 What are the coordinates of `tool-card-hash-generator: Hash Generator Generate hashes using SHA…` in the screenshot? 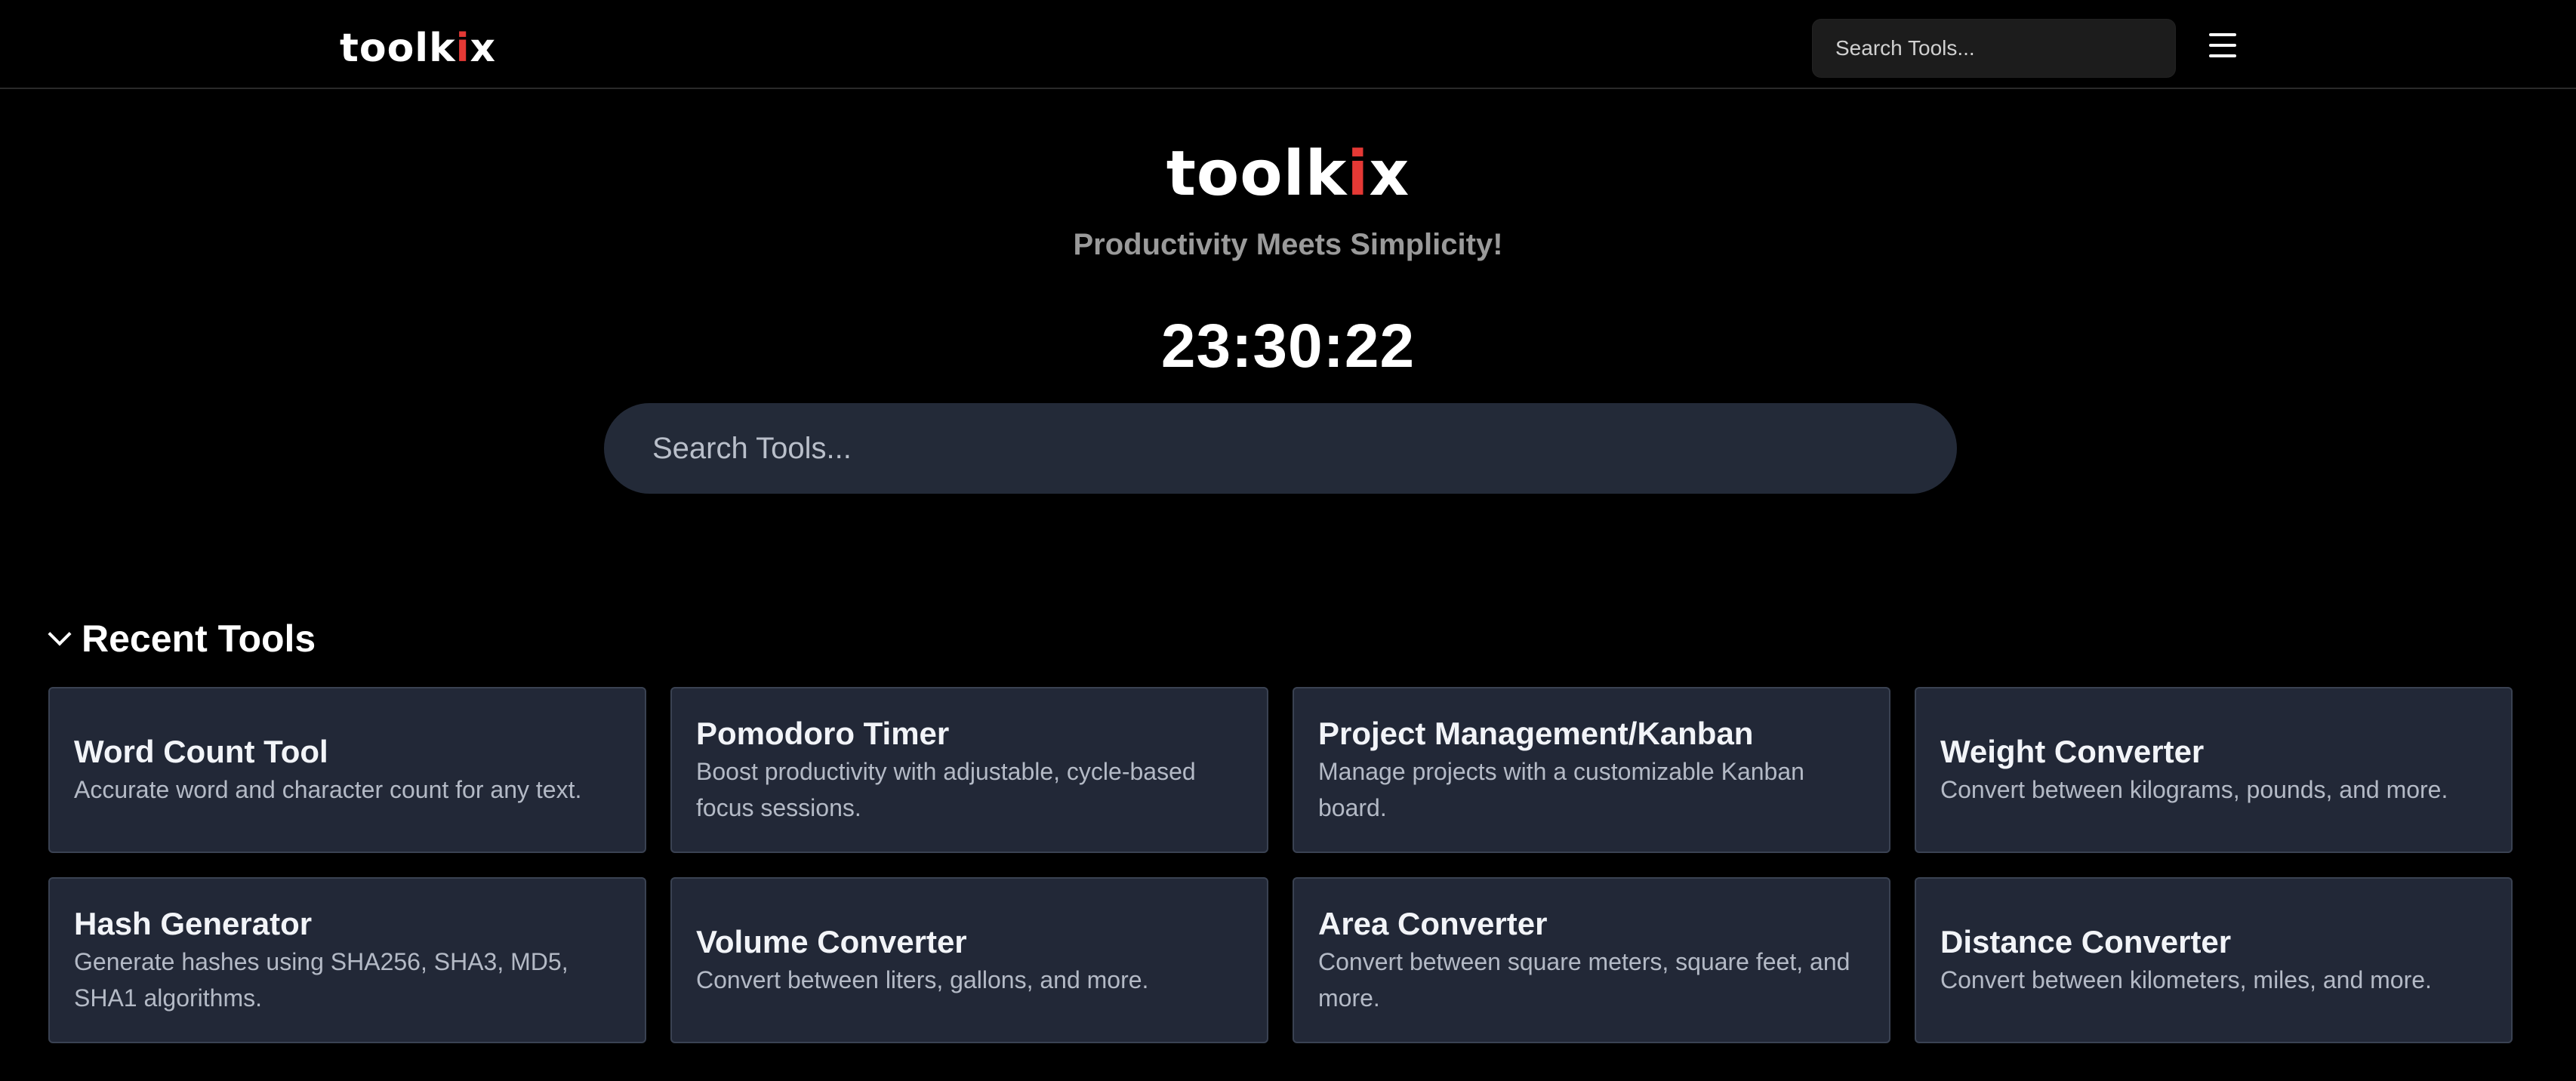 It's located at (347, 960).